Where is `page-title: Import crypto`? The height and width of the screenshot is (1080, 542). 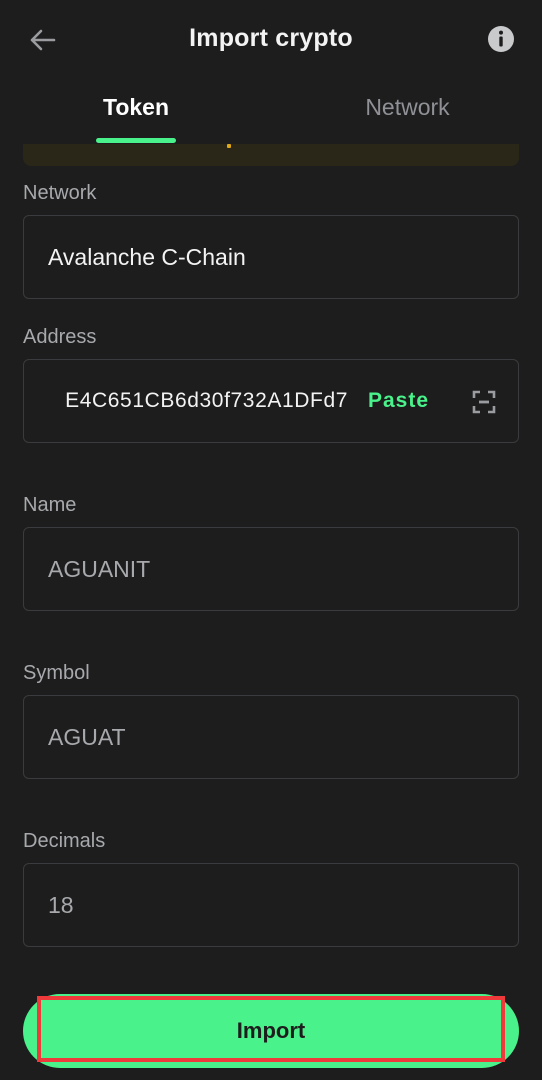 page-title: Import crypto is located at coordinates (271, 38).